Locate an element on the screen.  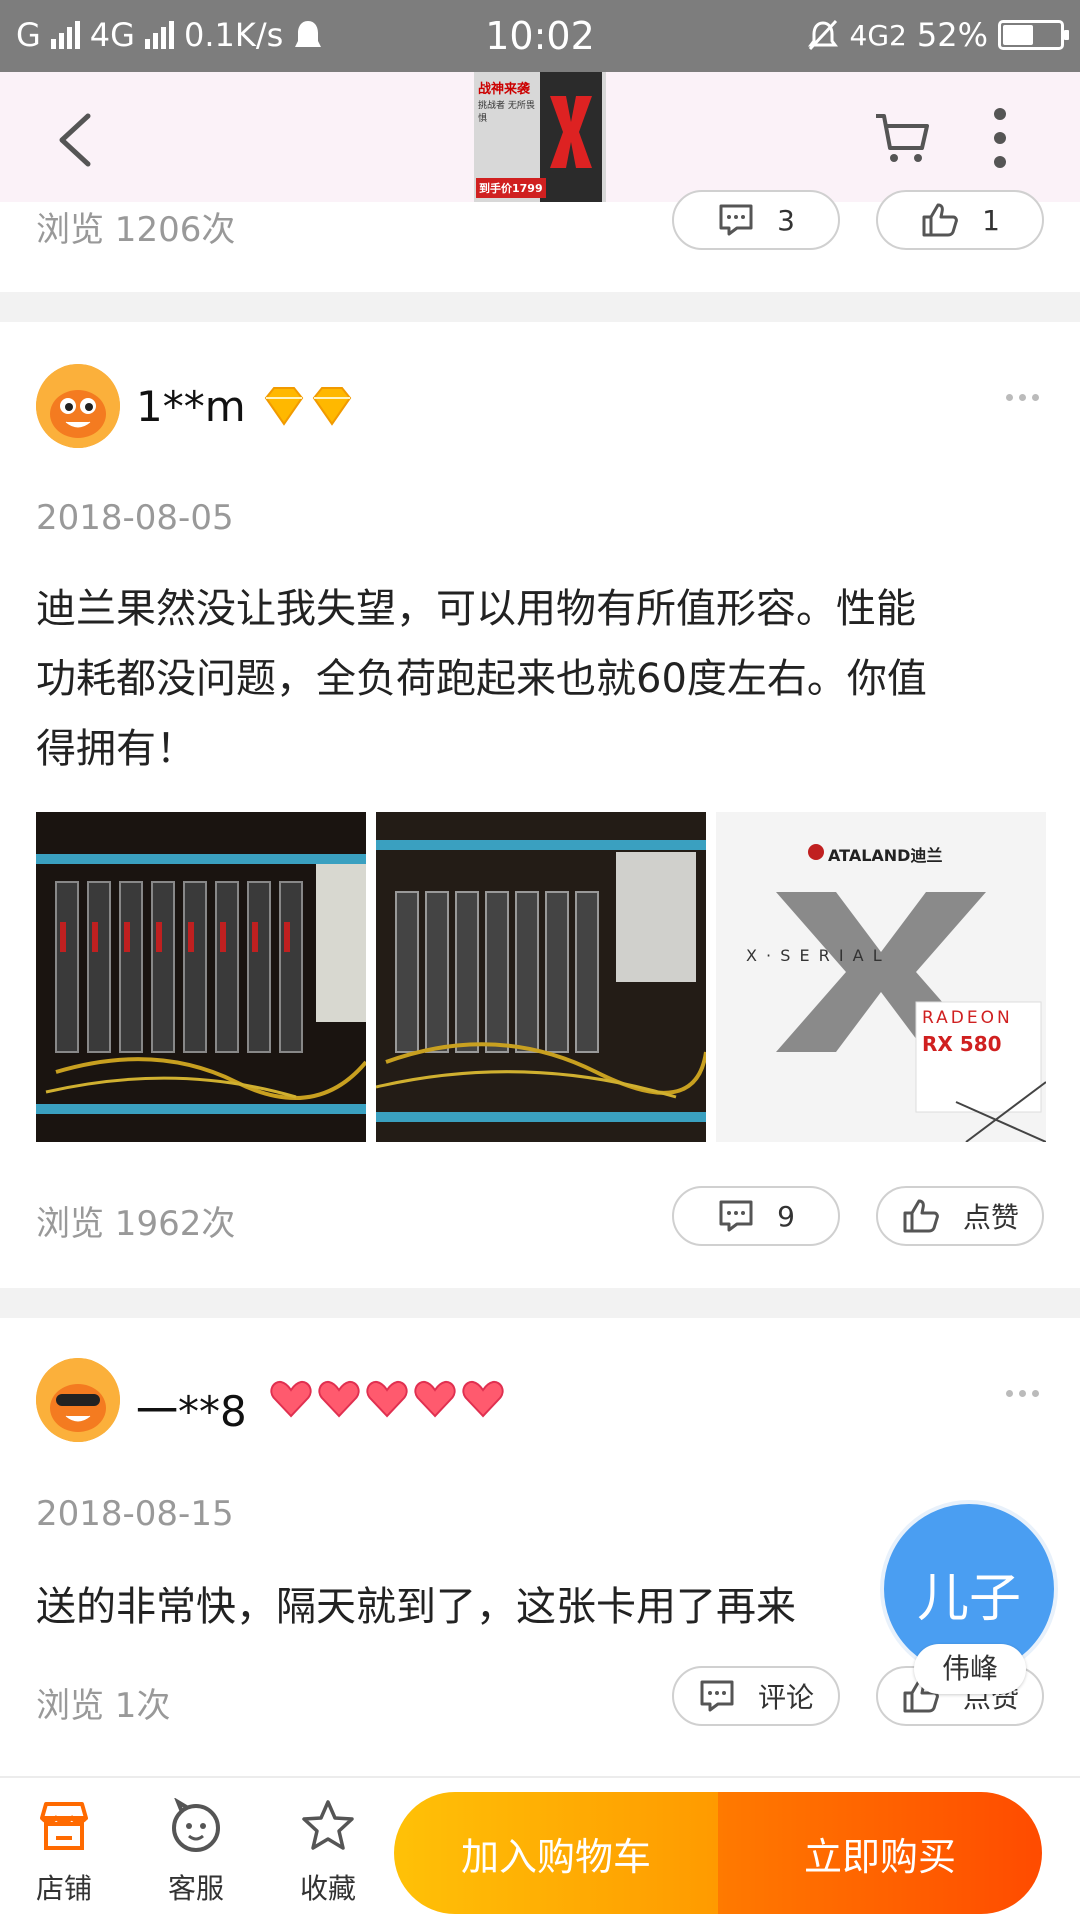
back-icon is located at coordinates (75, 140).